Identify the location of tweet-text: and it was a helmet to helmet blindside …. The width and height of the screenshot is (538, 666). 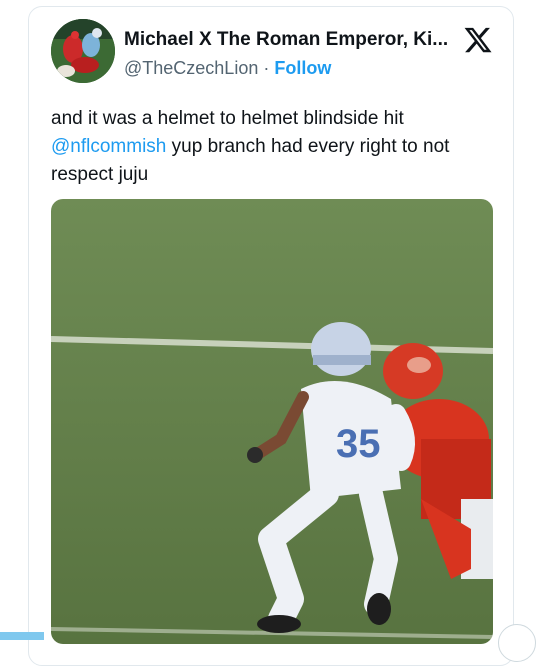
(276, 147).